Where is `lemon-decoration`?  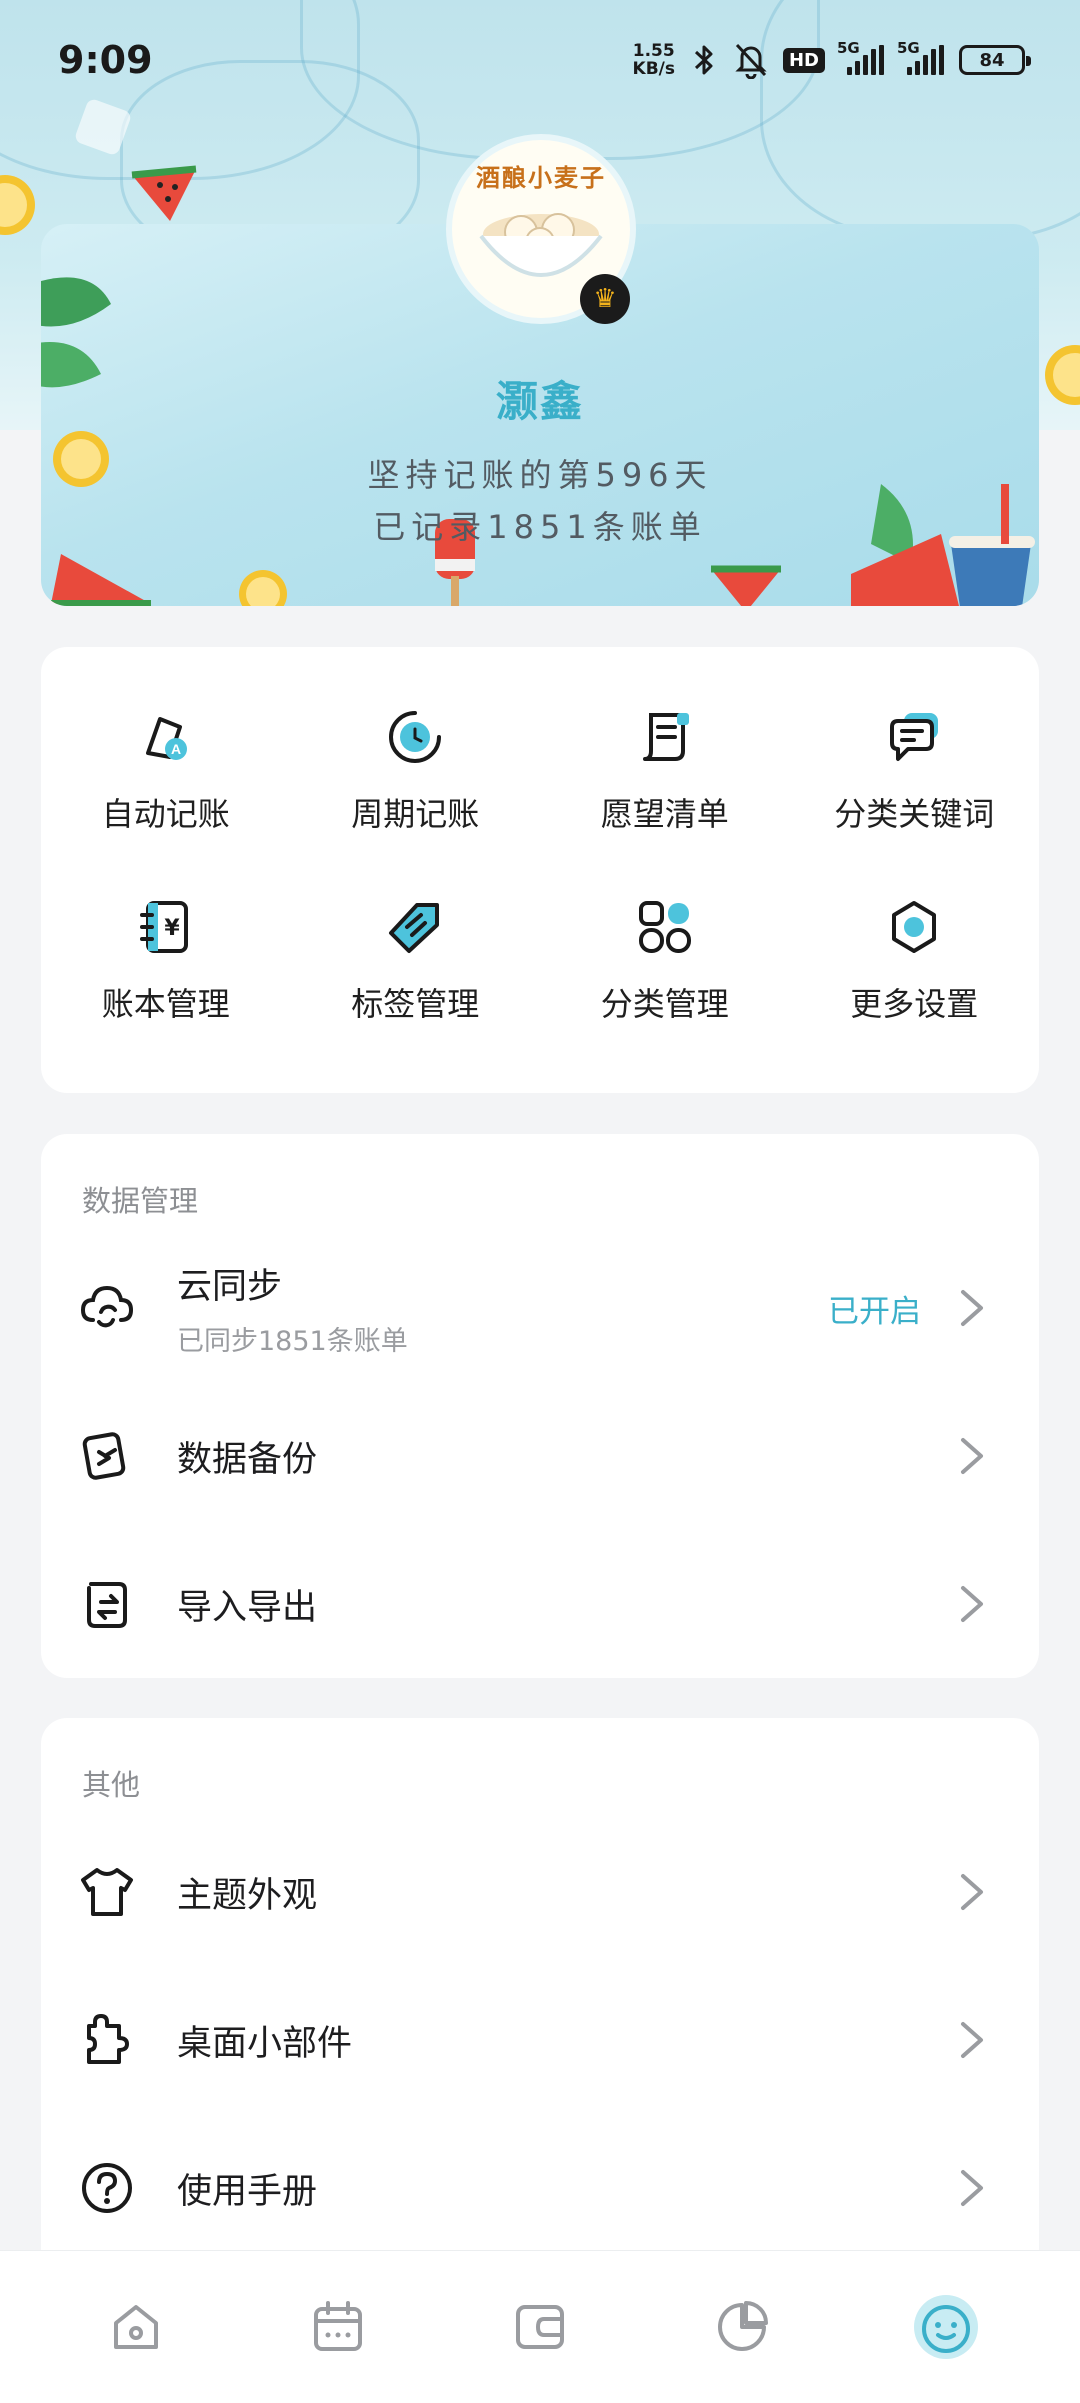 lemon-decoration is located at coordinates (263, 588).